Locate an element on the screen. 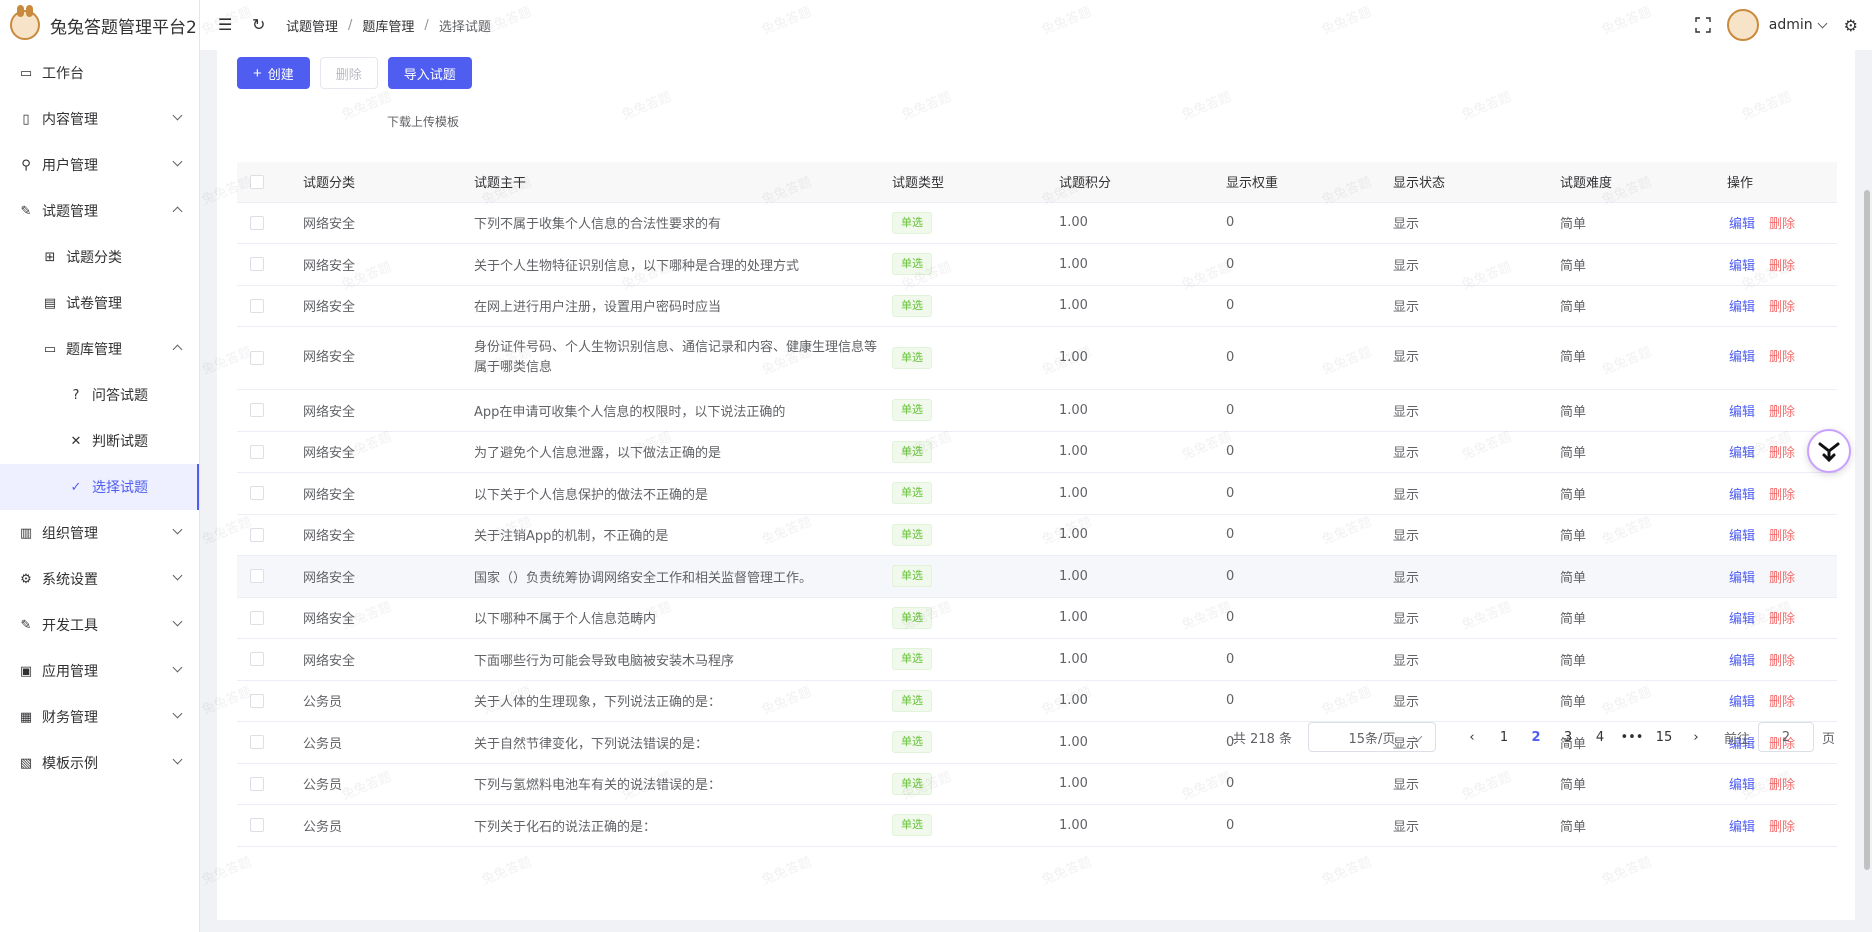 The width and height of the screenshot is (1872, 932). sidebar-item: ⊞ 试题分类 is located at coordinates (99, 257).